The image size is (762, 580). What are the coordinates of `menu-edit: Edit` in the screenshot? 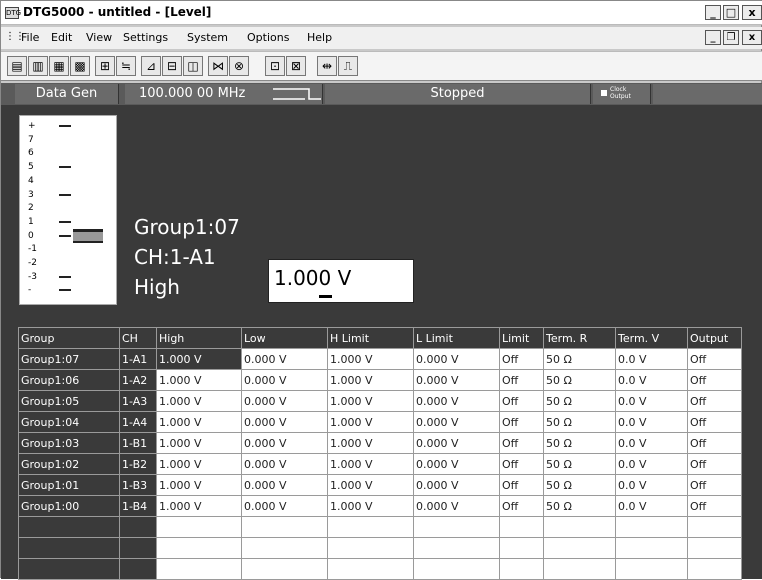 It's located at (61, 37).